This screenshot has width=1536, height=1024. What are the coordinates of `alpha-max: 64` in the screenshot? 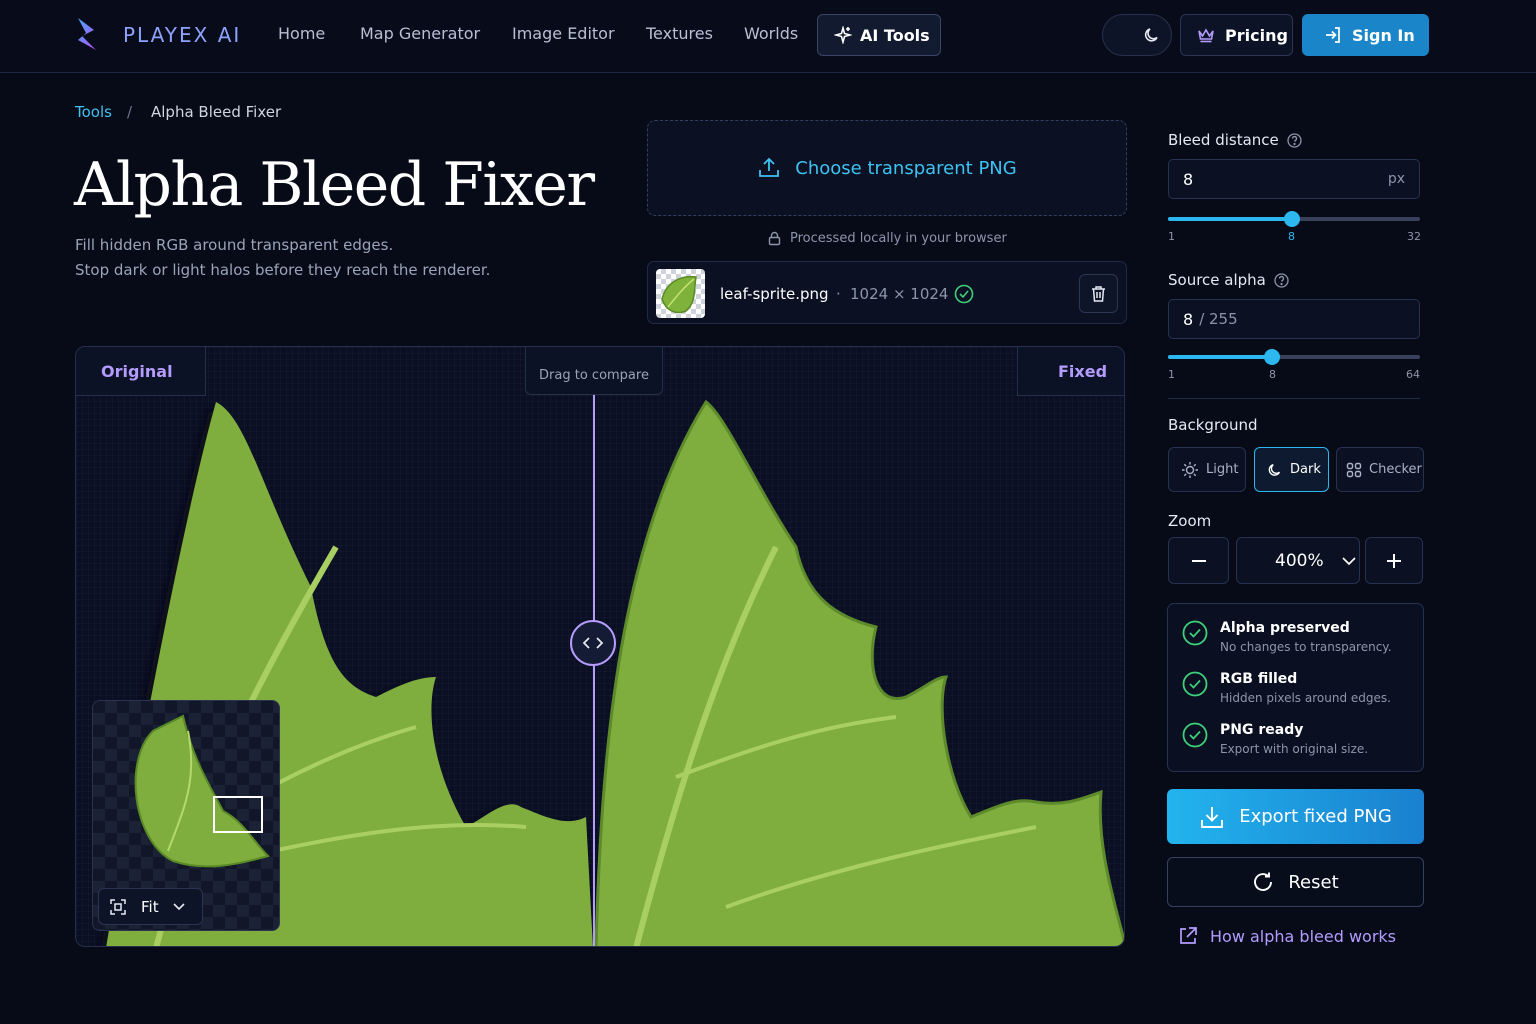 It's located at (1413, 374).